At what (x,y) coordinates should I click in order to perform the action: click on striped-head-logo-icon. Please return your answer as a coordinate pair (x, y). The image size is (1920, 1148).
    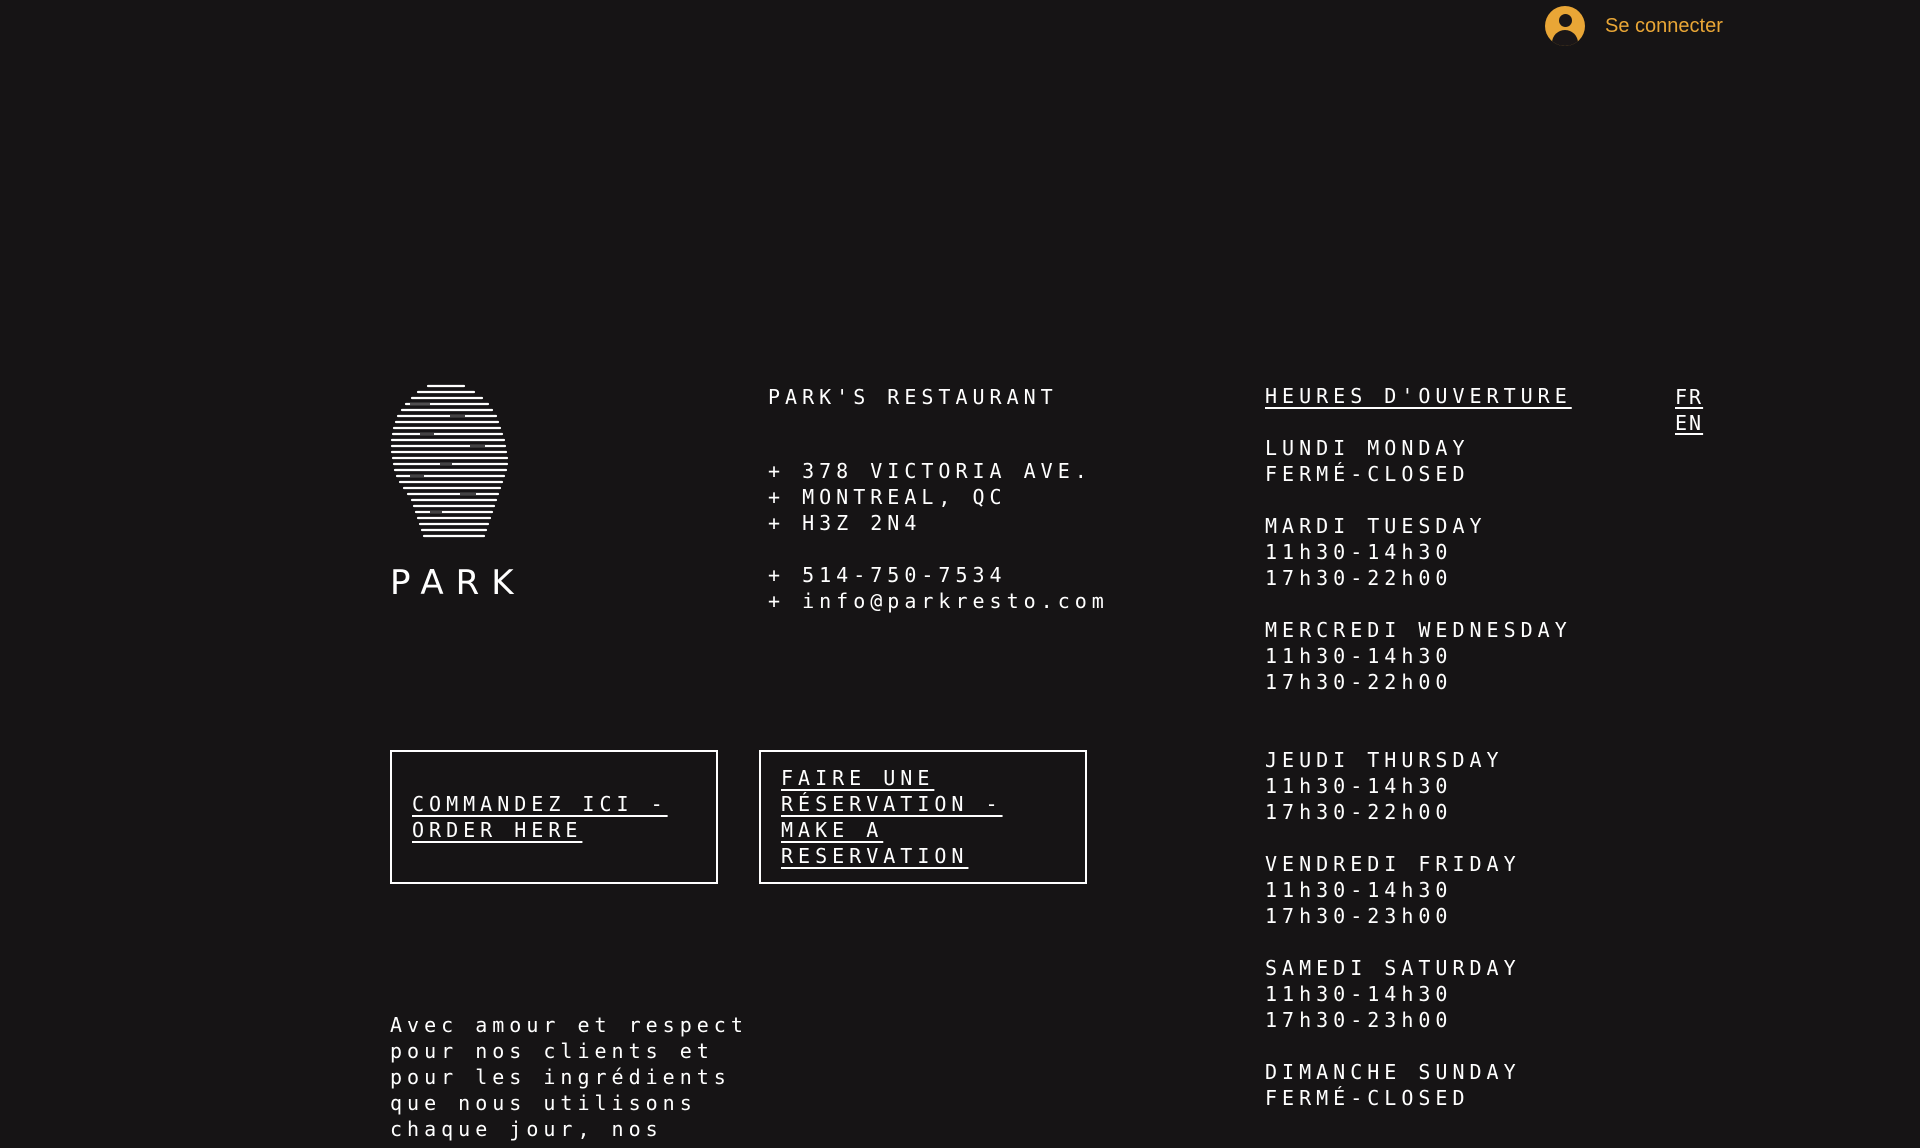
    Looking at the image, I should click on (449, 461).